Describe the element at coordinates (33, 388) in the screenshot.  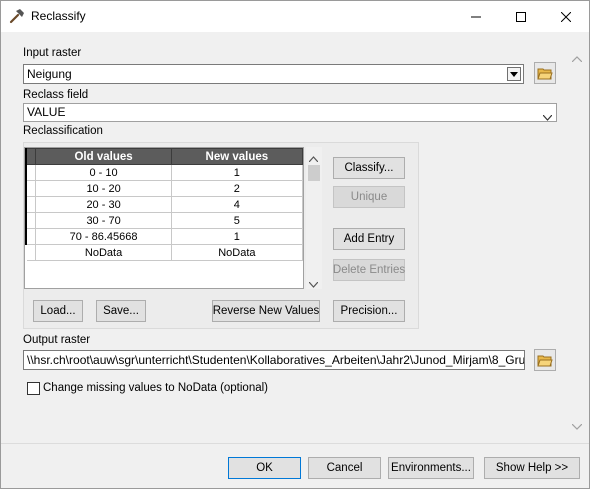
I see `change-missing-checkbox` at that location.